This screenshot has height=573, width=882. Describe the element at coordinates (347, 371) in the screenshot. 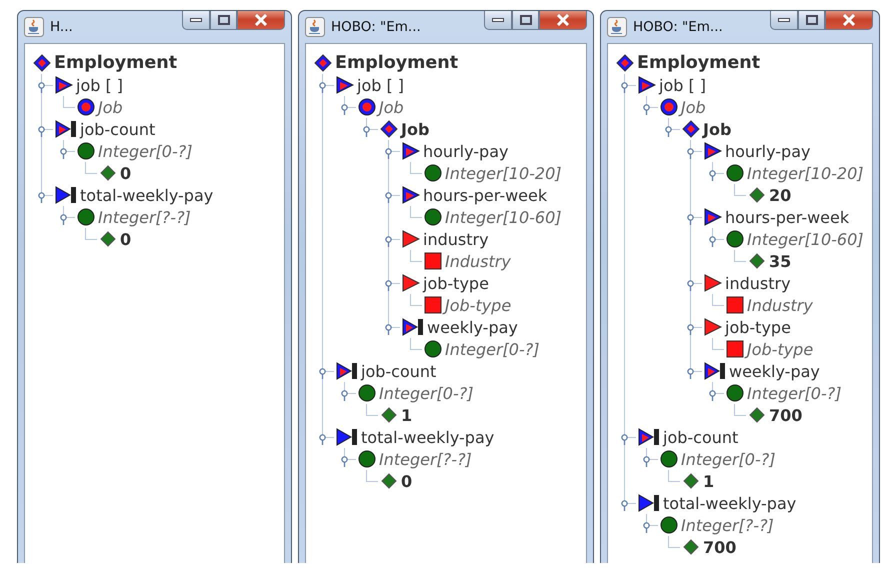

I see `triangle-bar-icon` at that location.